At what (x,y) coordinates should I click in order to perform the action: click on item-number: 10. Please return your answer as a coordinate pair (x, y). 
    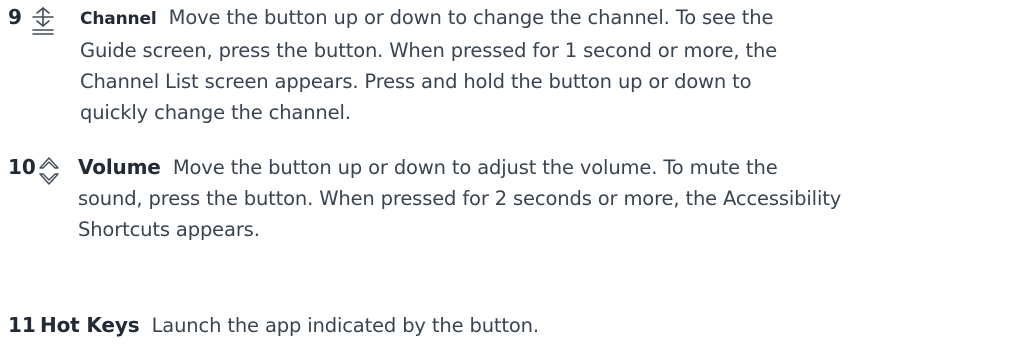
    Looking at the image, I should click on (22, 167).